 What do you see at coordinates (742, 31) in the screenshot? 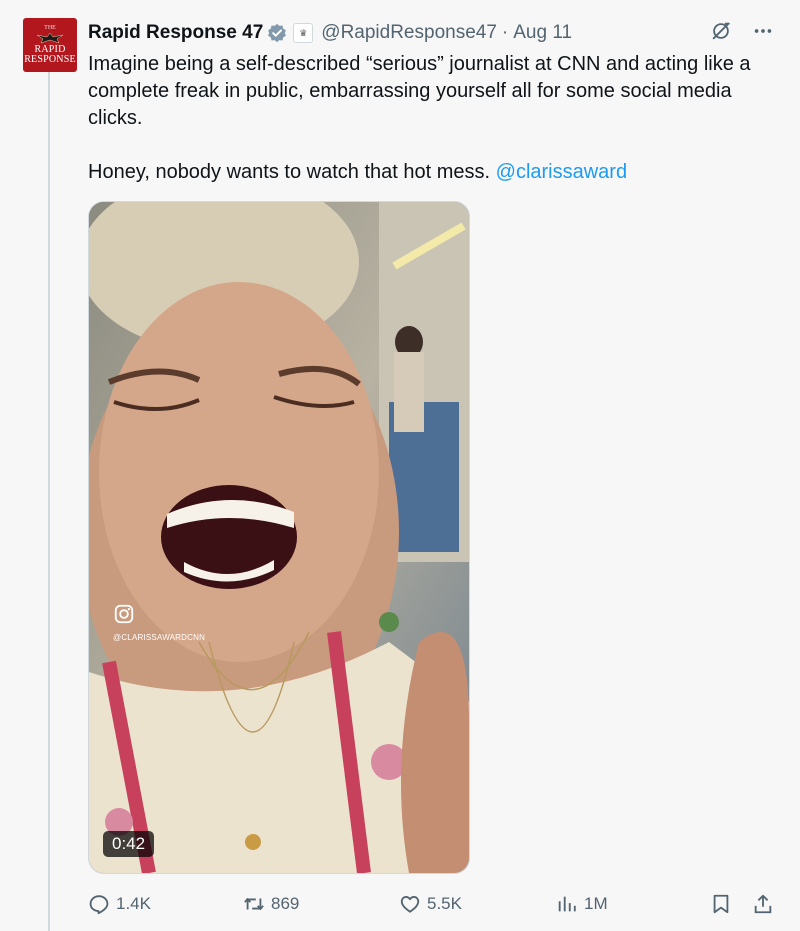
I see `top-actions` at bounding box center [742, 31].